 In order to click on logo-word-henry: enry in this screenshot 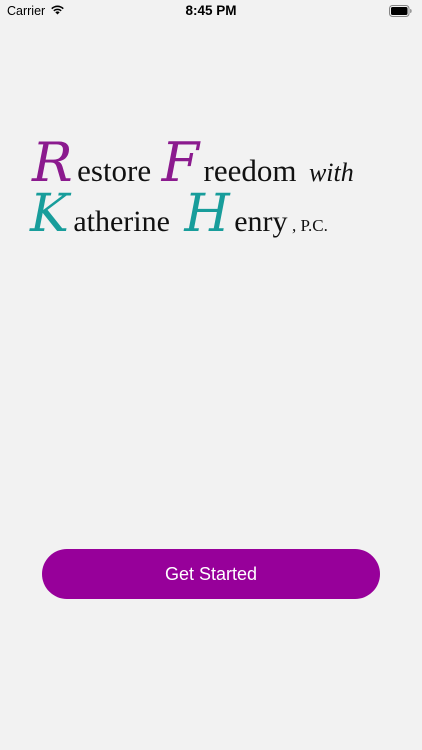, I will do `click(260, 221)`.